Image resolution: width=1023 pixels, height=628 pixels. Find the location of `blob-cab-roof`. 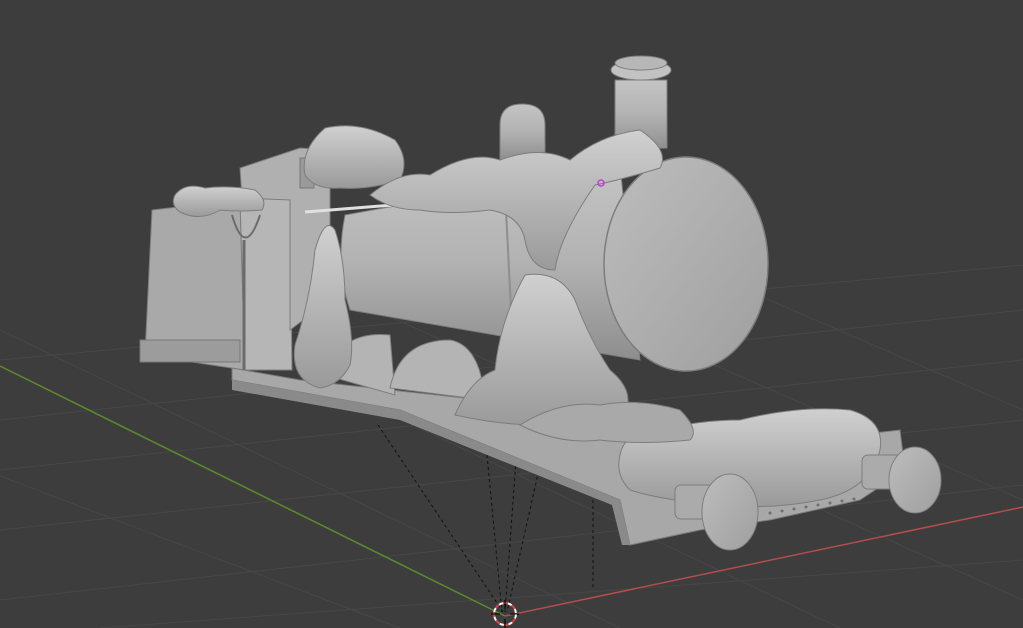

blob-cab-roof is located at coordinates (354, 157).